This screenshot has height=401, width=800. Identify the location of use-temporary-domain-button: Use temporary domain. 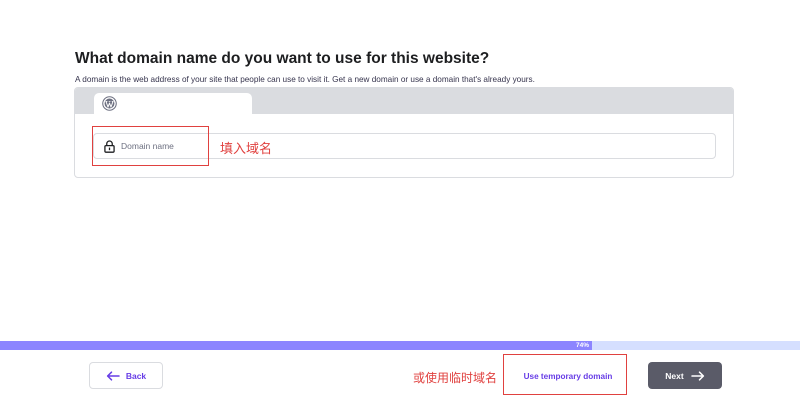
(568, 376).